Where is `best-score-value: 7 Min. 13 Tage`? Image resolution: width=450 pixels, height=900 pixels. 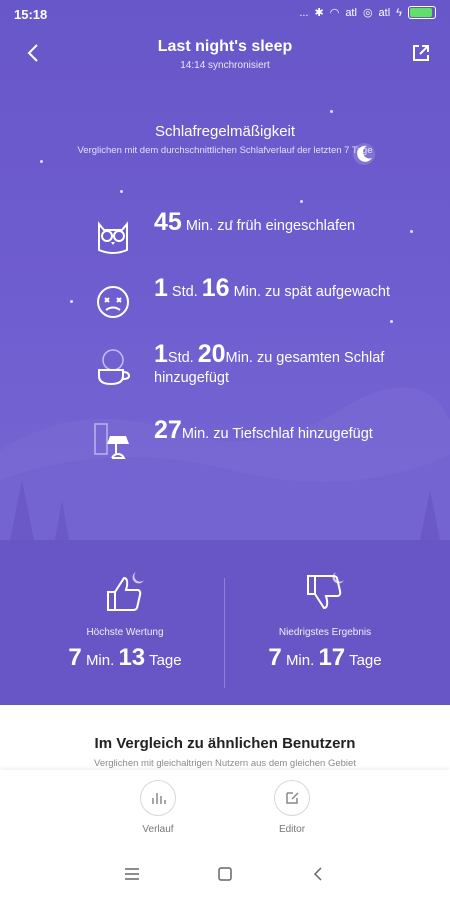
best-score-value: 7 Min. 13 Tage is located at coordinates (125, 657).